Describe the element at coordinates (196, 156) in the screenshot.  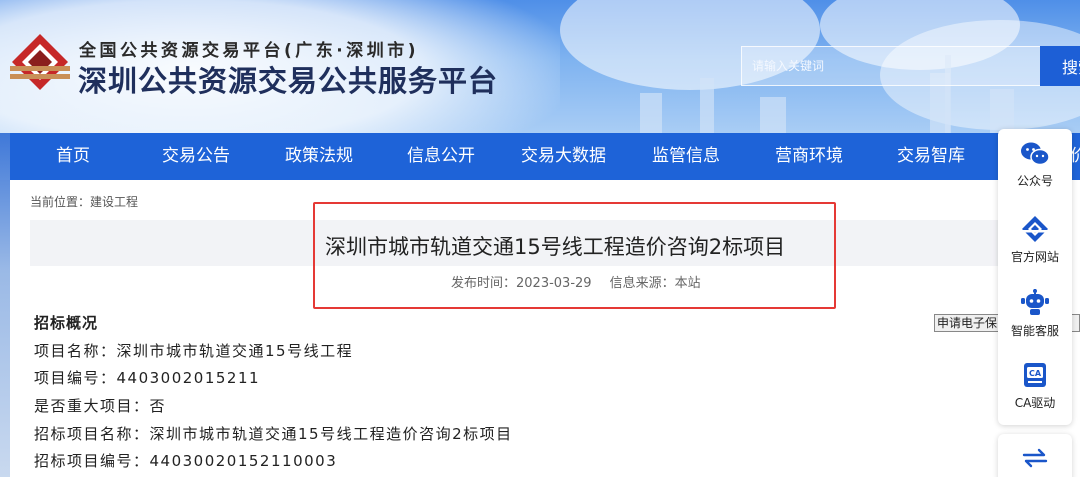
I see `nav-item-announcements: 交易公告` at that location.